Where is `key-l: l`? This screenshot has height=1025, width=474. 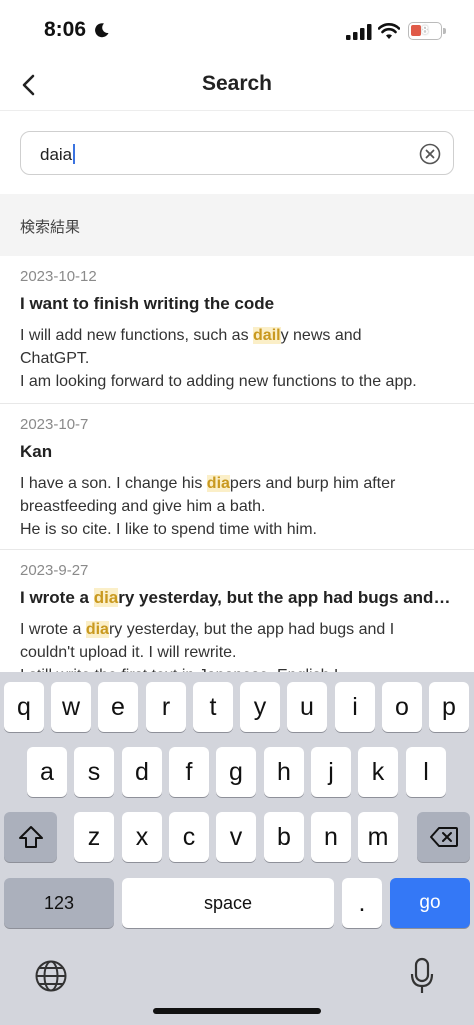 key-l: l is located at coordinates (426, 772).